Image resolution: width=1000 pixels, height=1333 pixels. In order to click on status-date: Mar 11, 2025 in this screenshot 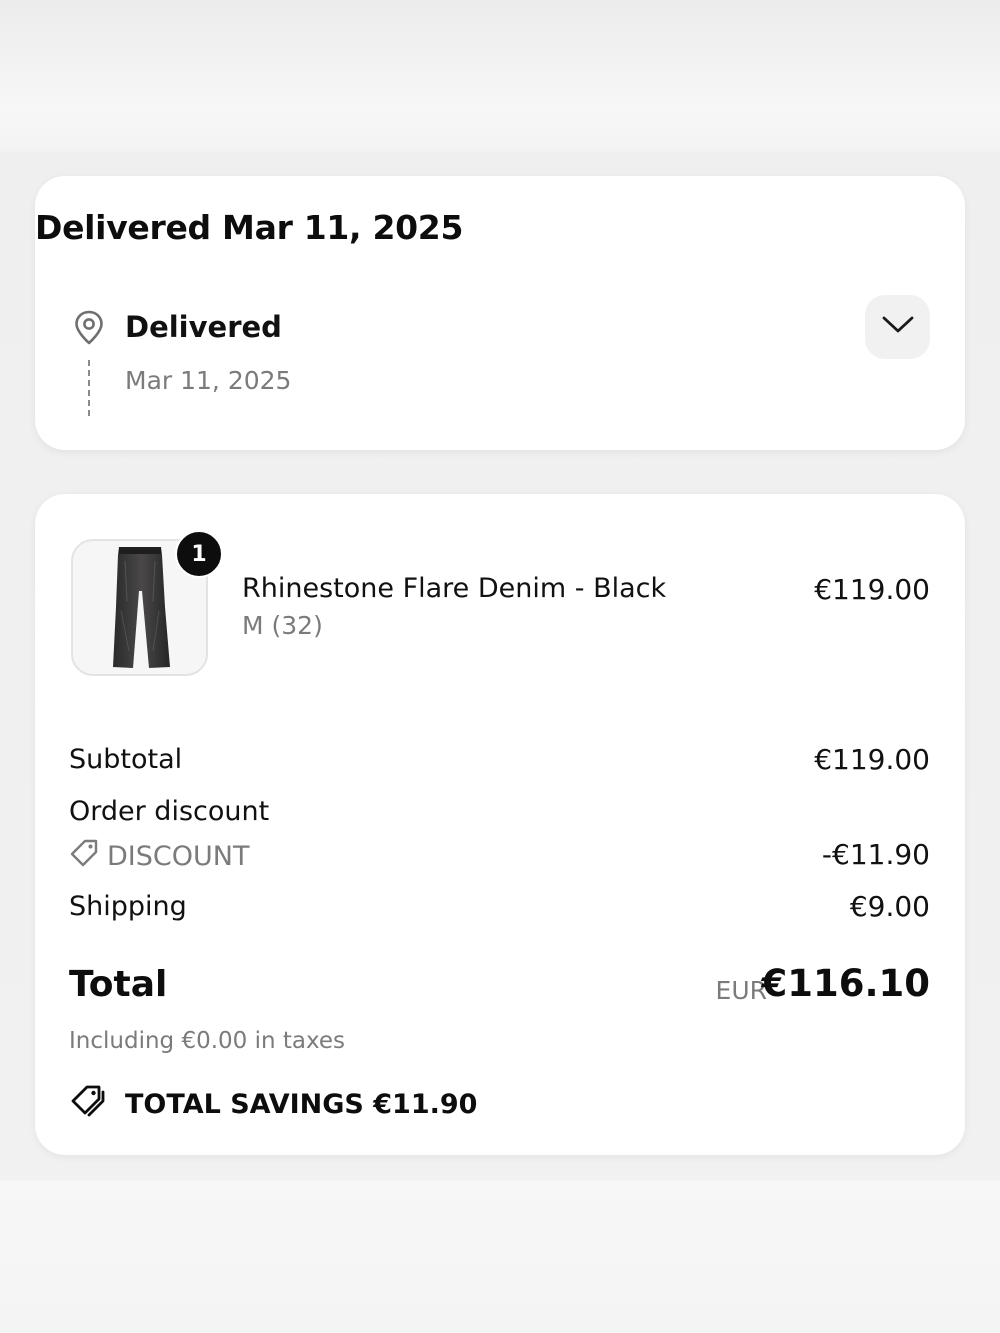, I will do `click(208, 380)`.